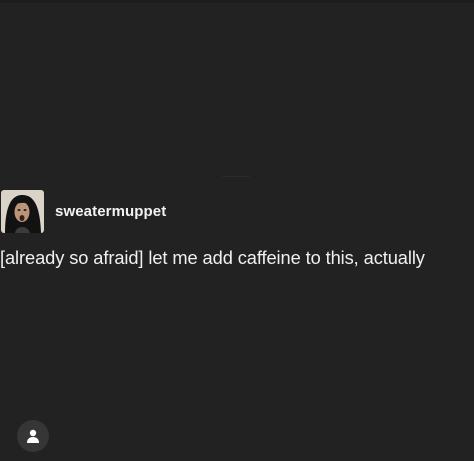 The height and width of the screenshot is (461, 474). I want to click on user-icon, so click(33, 436).